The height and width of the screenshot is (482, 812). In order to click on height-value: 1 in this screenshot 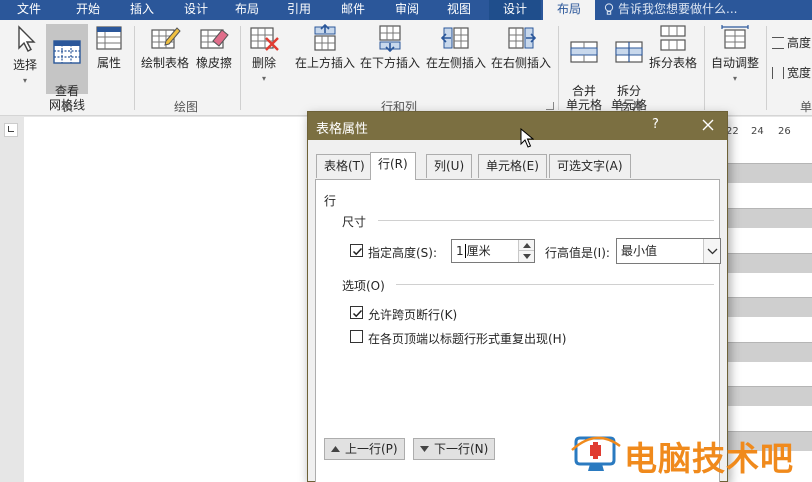, I will do `click(460, 251)`.